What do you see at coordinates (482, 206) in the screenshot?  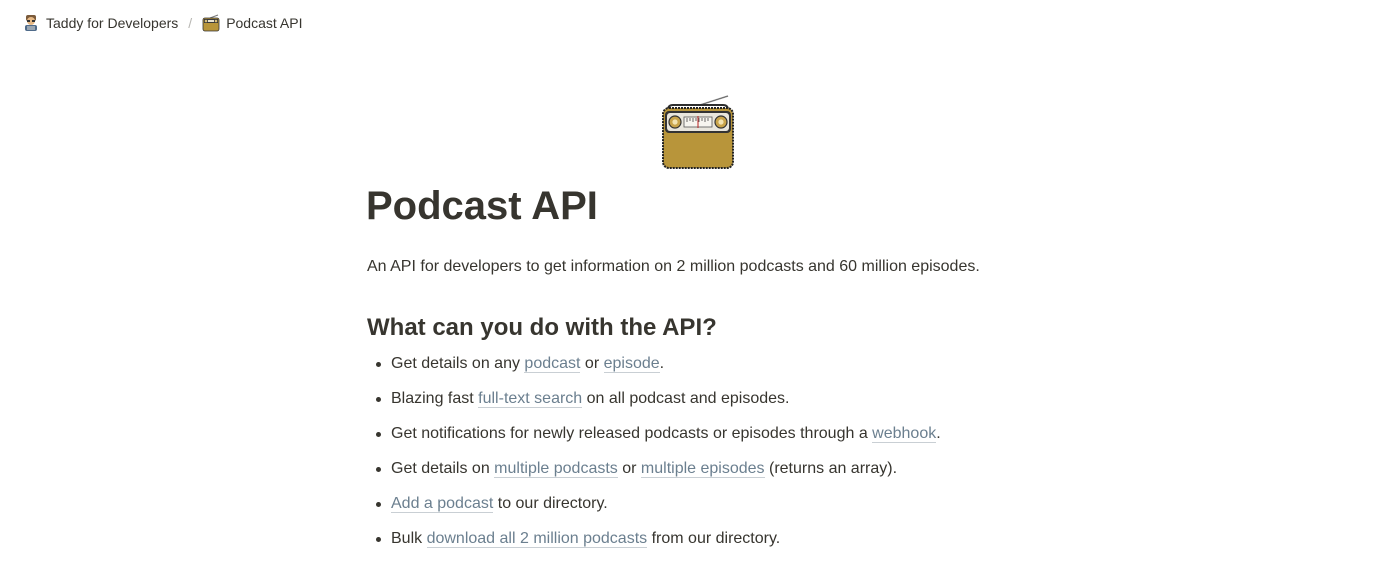 I see `page-title: Podcast API` at bounding box center [482, 206].